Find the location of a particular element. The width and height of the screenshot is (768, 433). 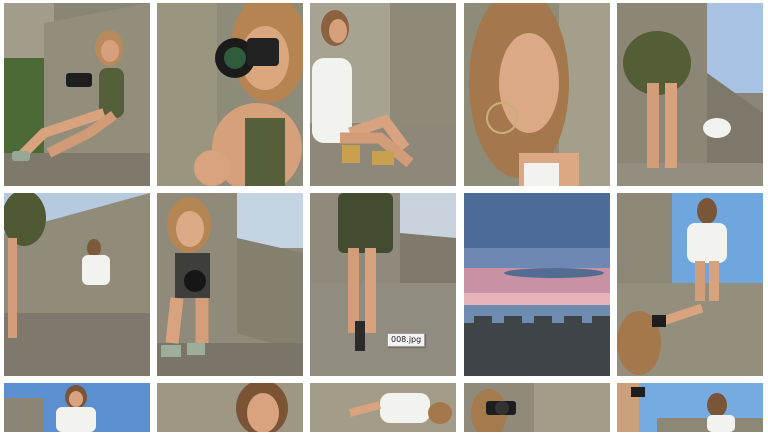

photo-woman-sky-wall is located at coordinates (690, 407).